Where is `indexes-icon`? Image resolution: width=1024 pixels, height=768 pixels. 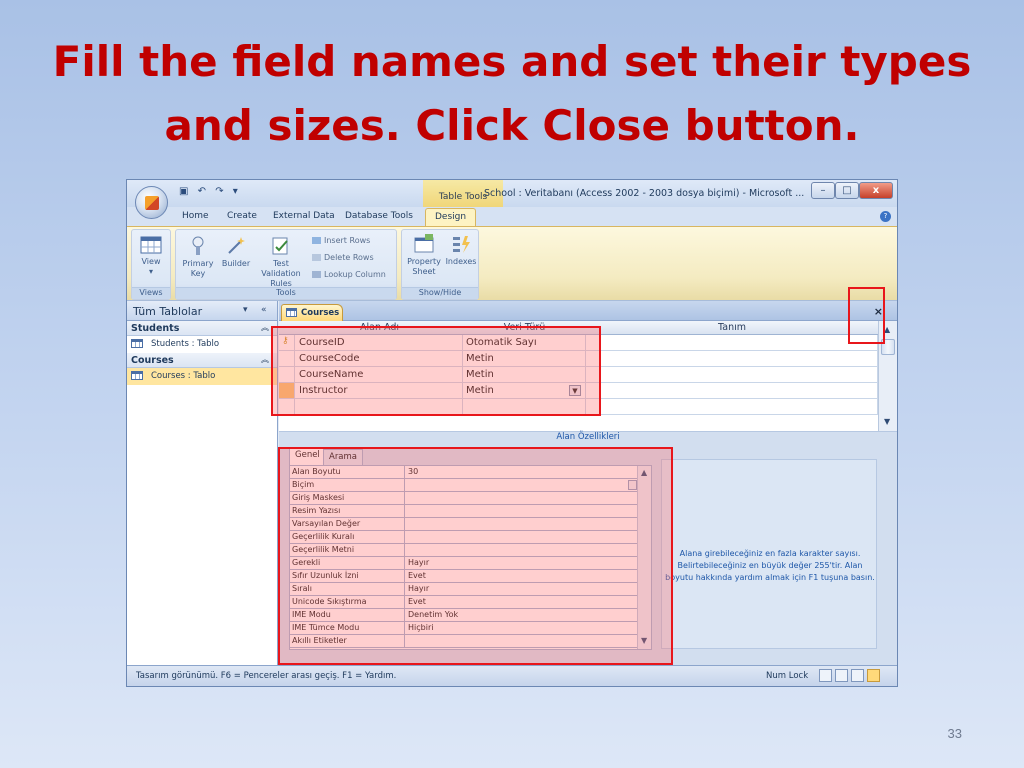
indexes-icon is located at coordinates (461, 244).